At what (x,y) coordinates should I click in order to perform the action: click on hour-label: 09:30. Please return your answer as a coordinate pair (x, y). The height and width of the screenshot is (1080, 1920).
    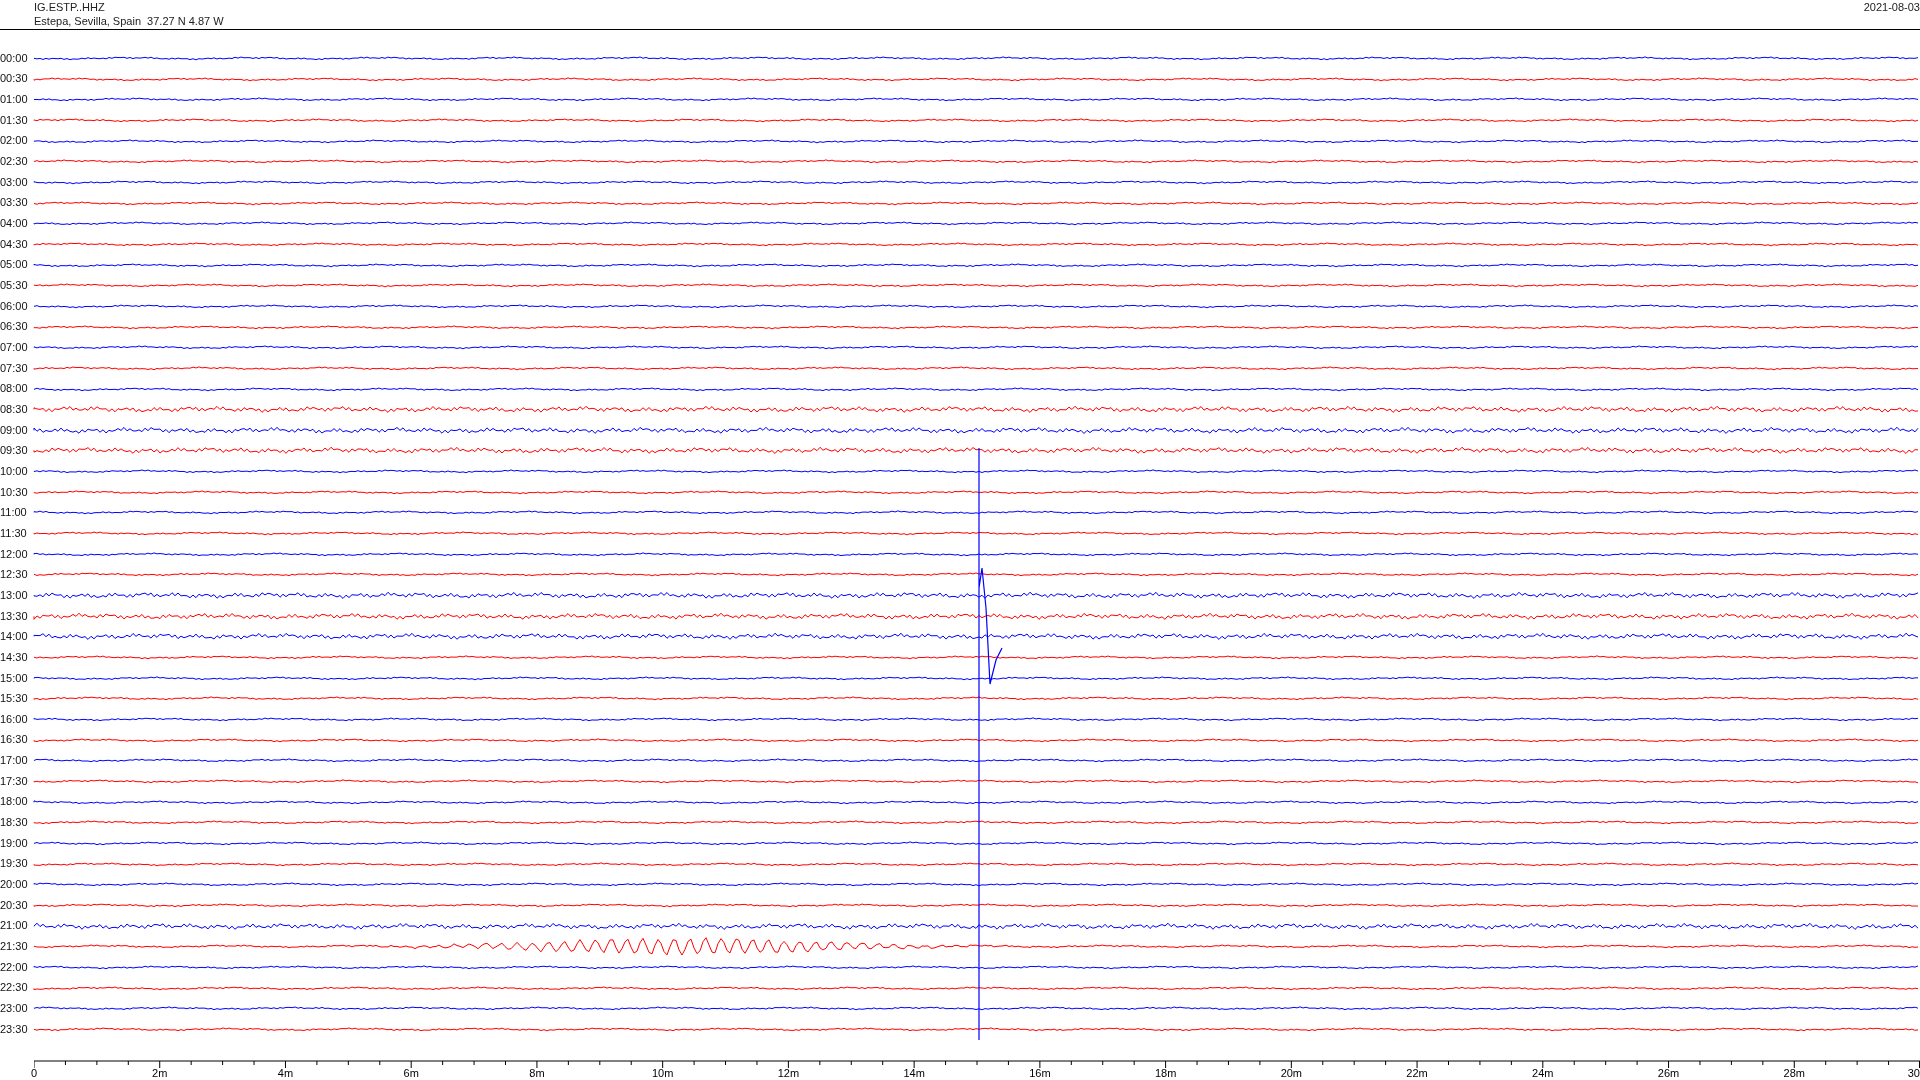
    Looking at the image, I should click on (14, 451).